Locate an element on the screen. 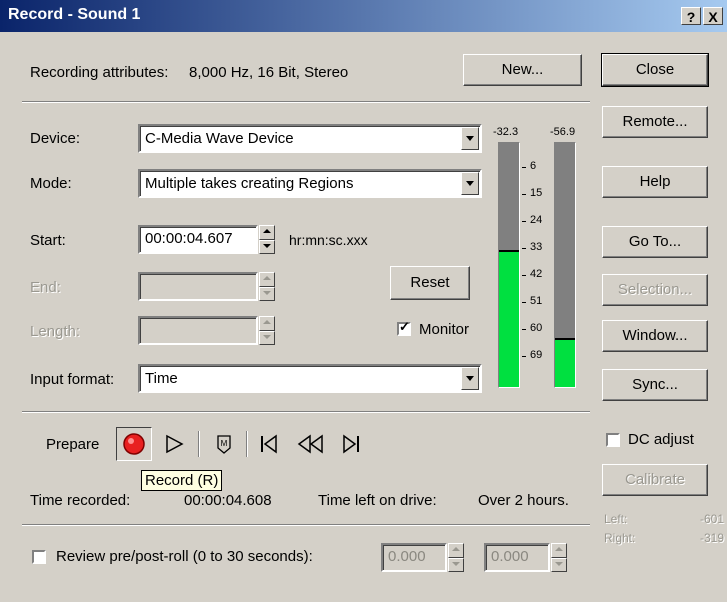 The image size is (727, 602). start-input: 00:00:04.607 is located at coordinates (198, 239).